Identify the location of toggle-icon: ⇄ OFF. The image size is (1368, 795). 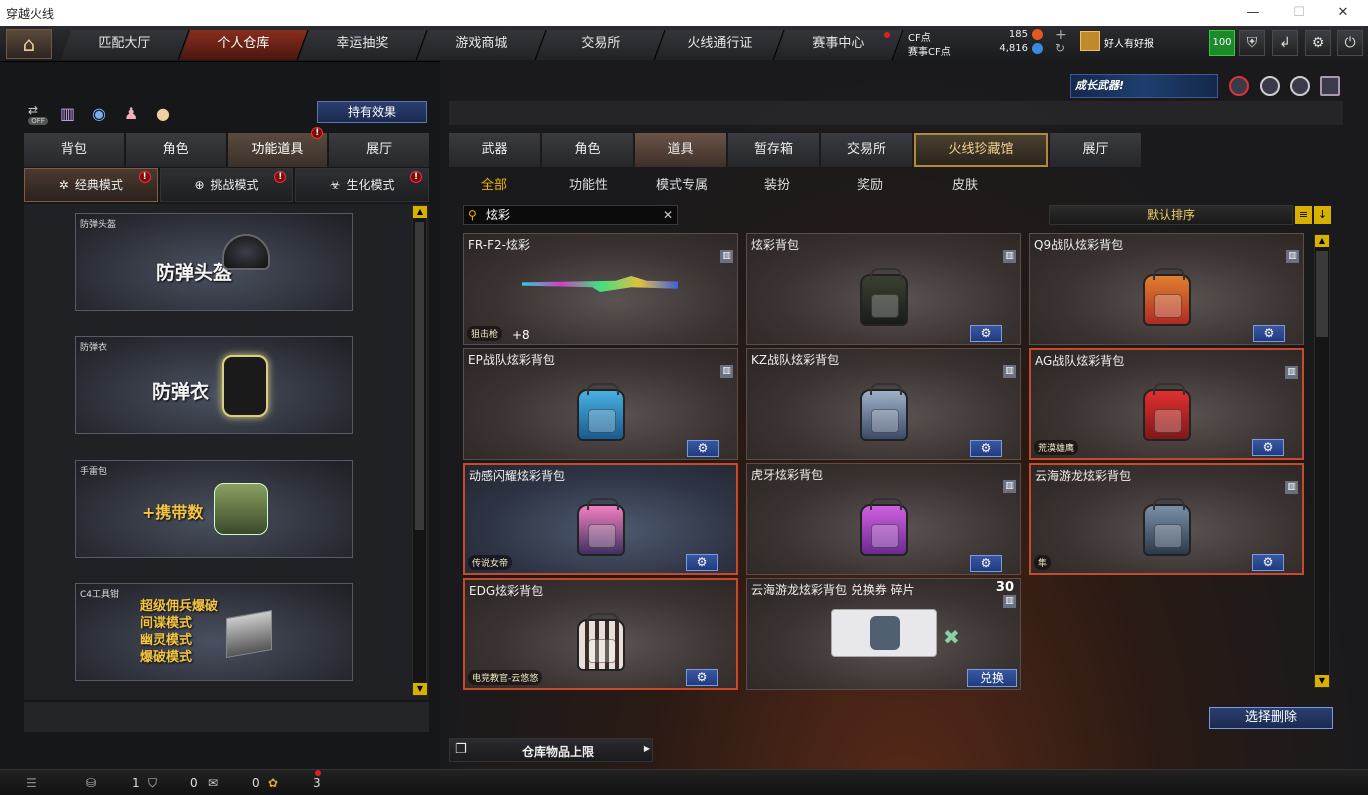
(38, 114).